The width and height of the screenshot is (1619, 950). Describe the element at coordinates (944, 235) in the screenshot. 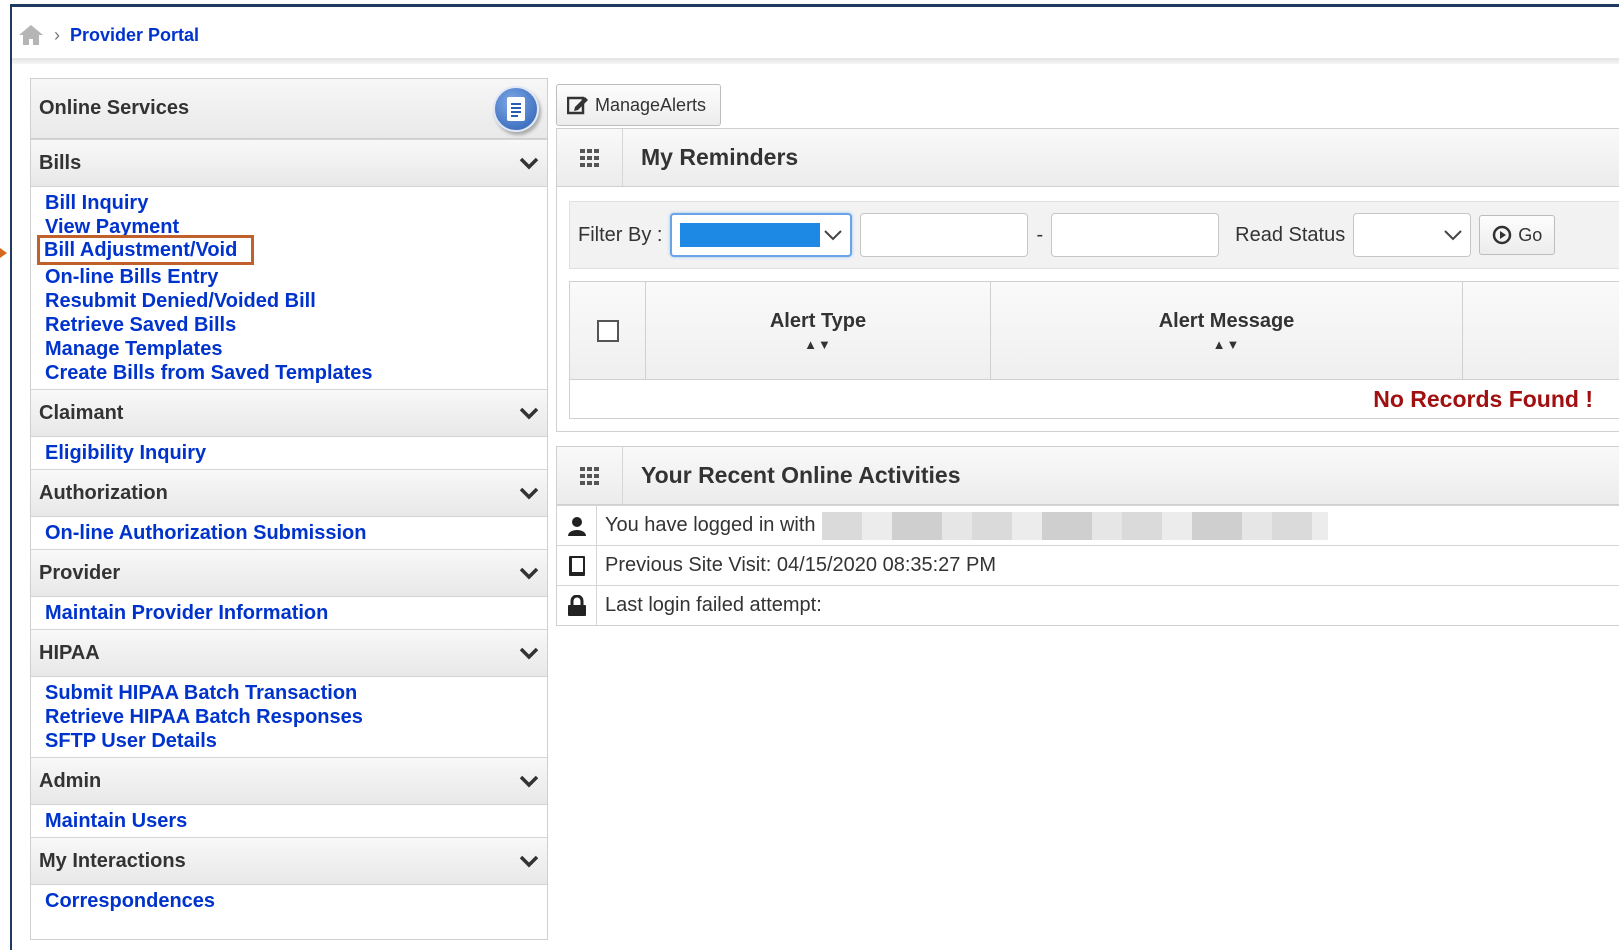

I see `filter-from-input` at that location.